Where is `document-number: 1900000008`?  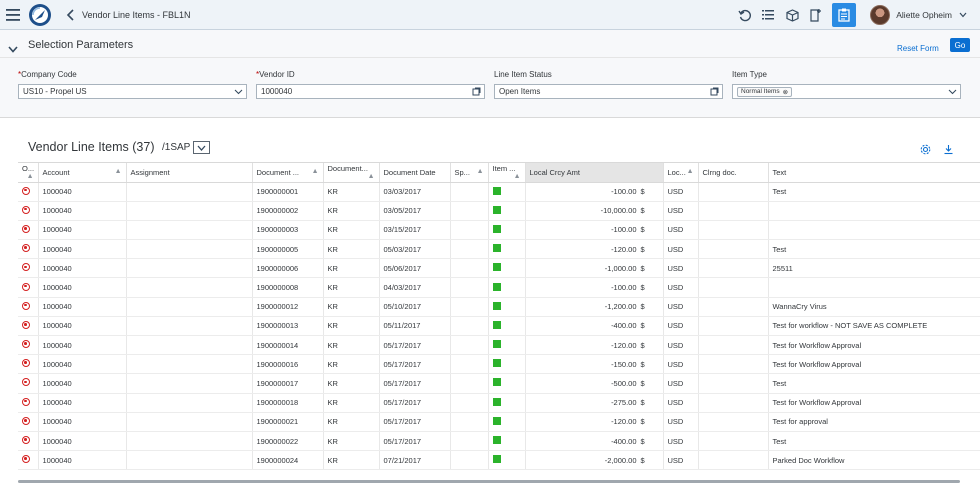 document-number: 1900000008 is located at coordinates (277, 288).